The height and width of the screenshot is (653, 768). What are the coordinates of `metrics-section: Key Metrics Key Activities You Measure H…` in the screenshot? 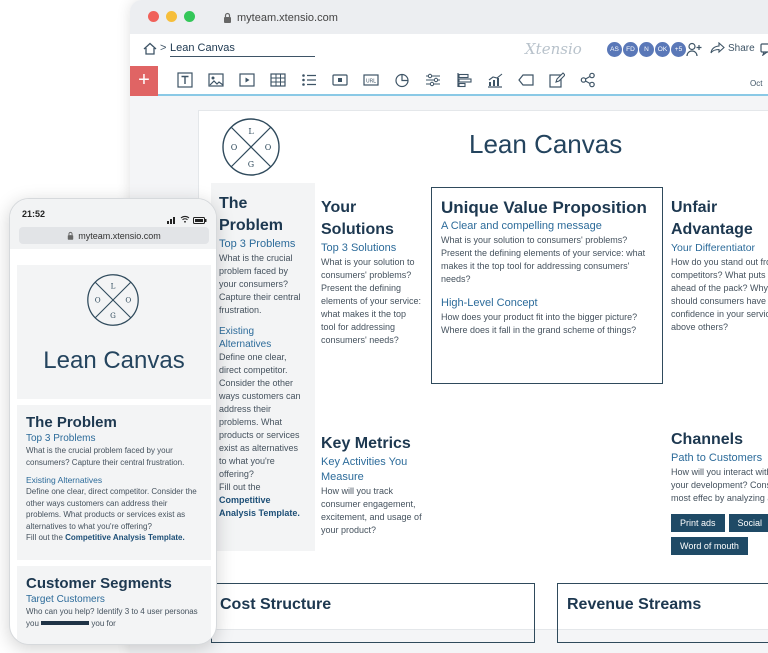 It's located at (372, 485).